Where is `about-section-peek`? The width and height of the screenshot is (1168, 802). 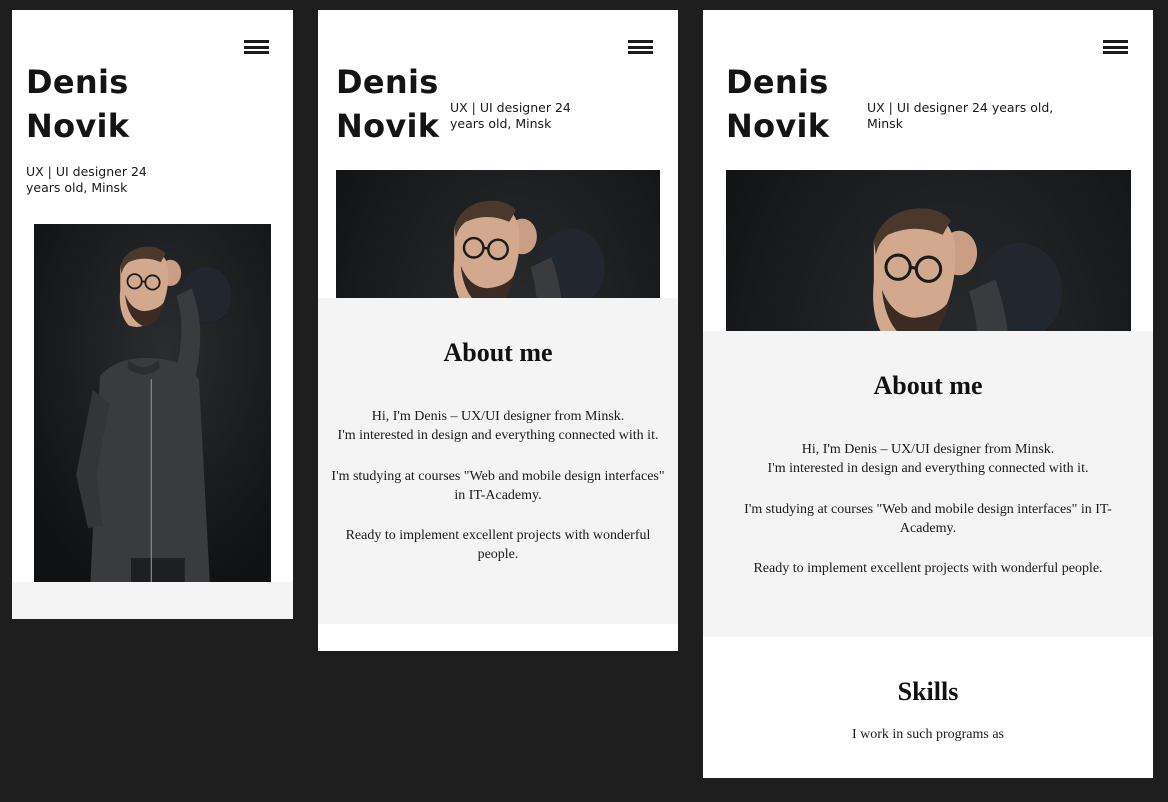
about-section-peek is located at coordinates (152, 600).